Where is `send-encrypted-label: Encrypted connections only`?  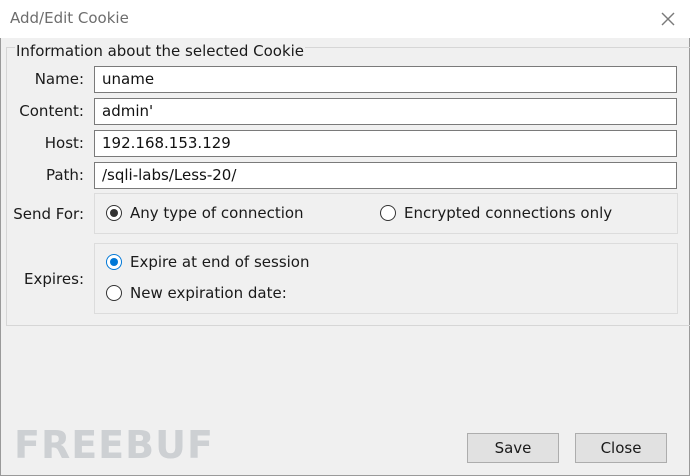 send-encrypted-label: Encrypted connections only is located at coordinates (508, 213).